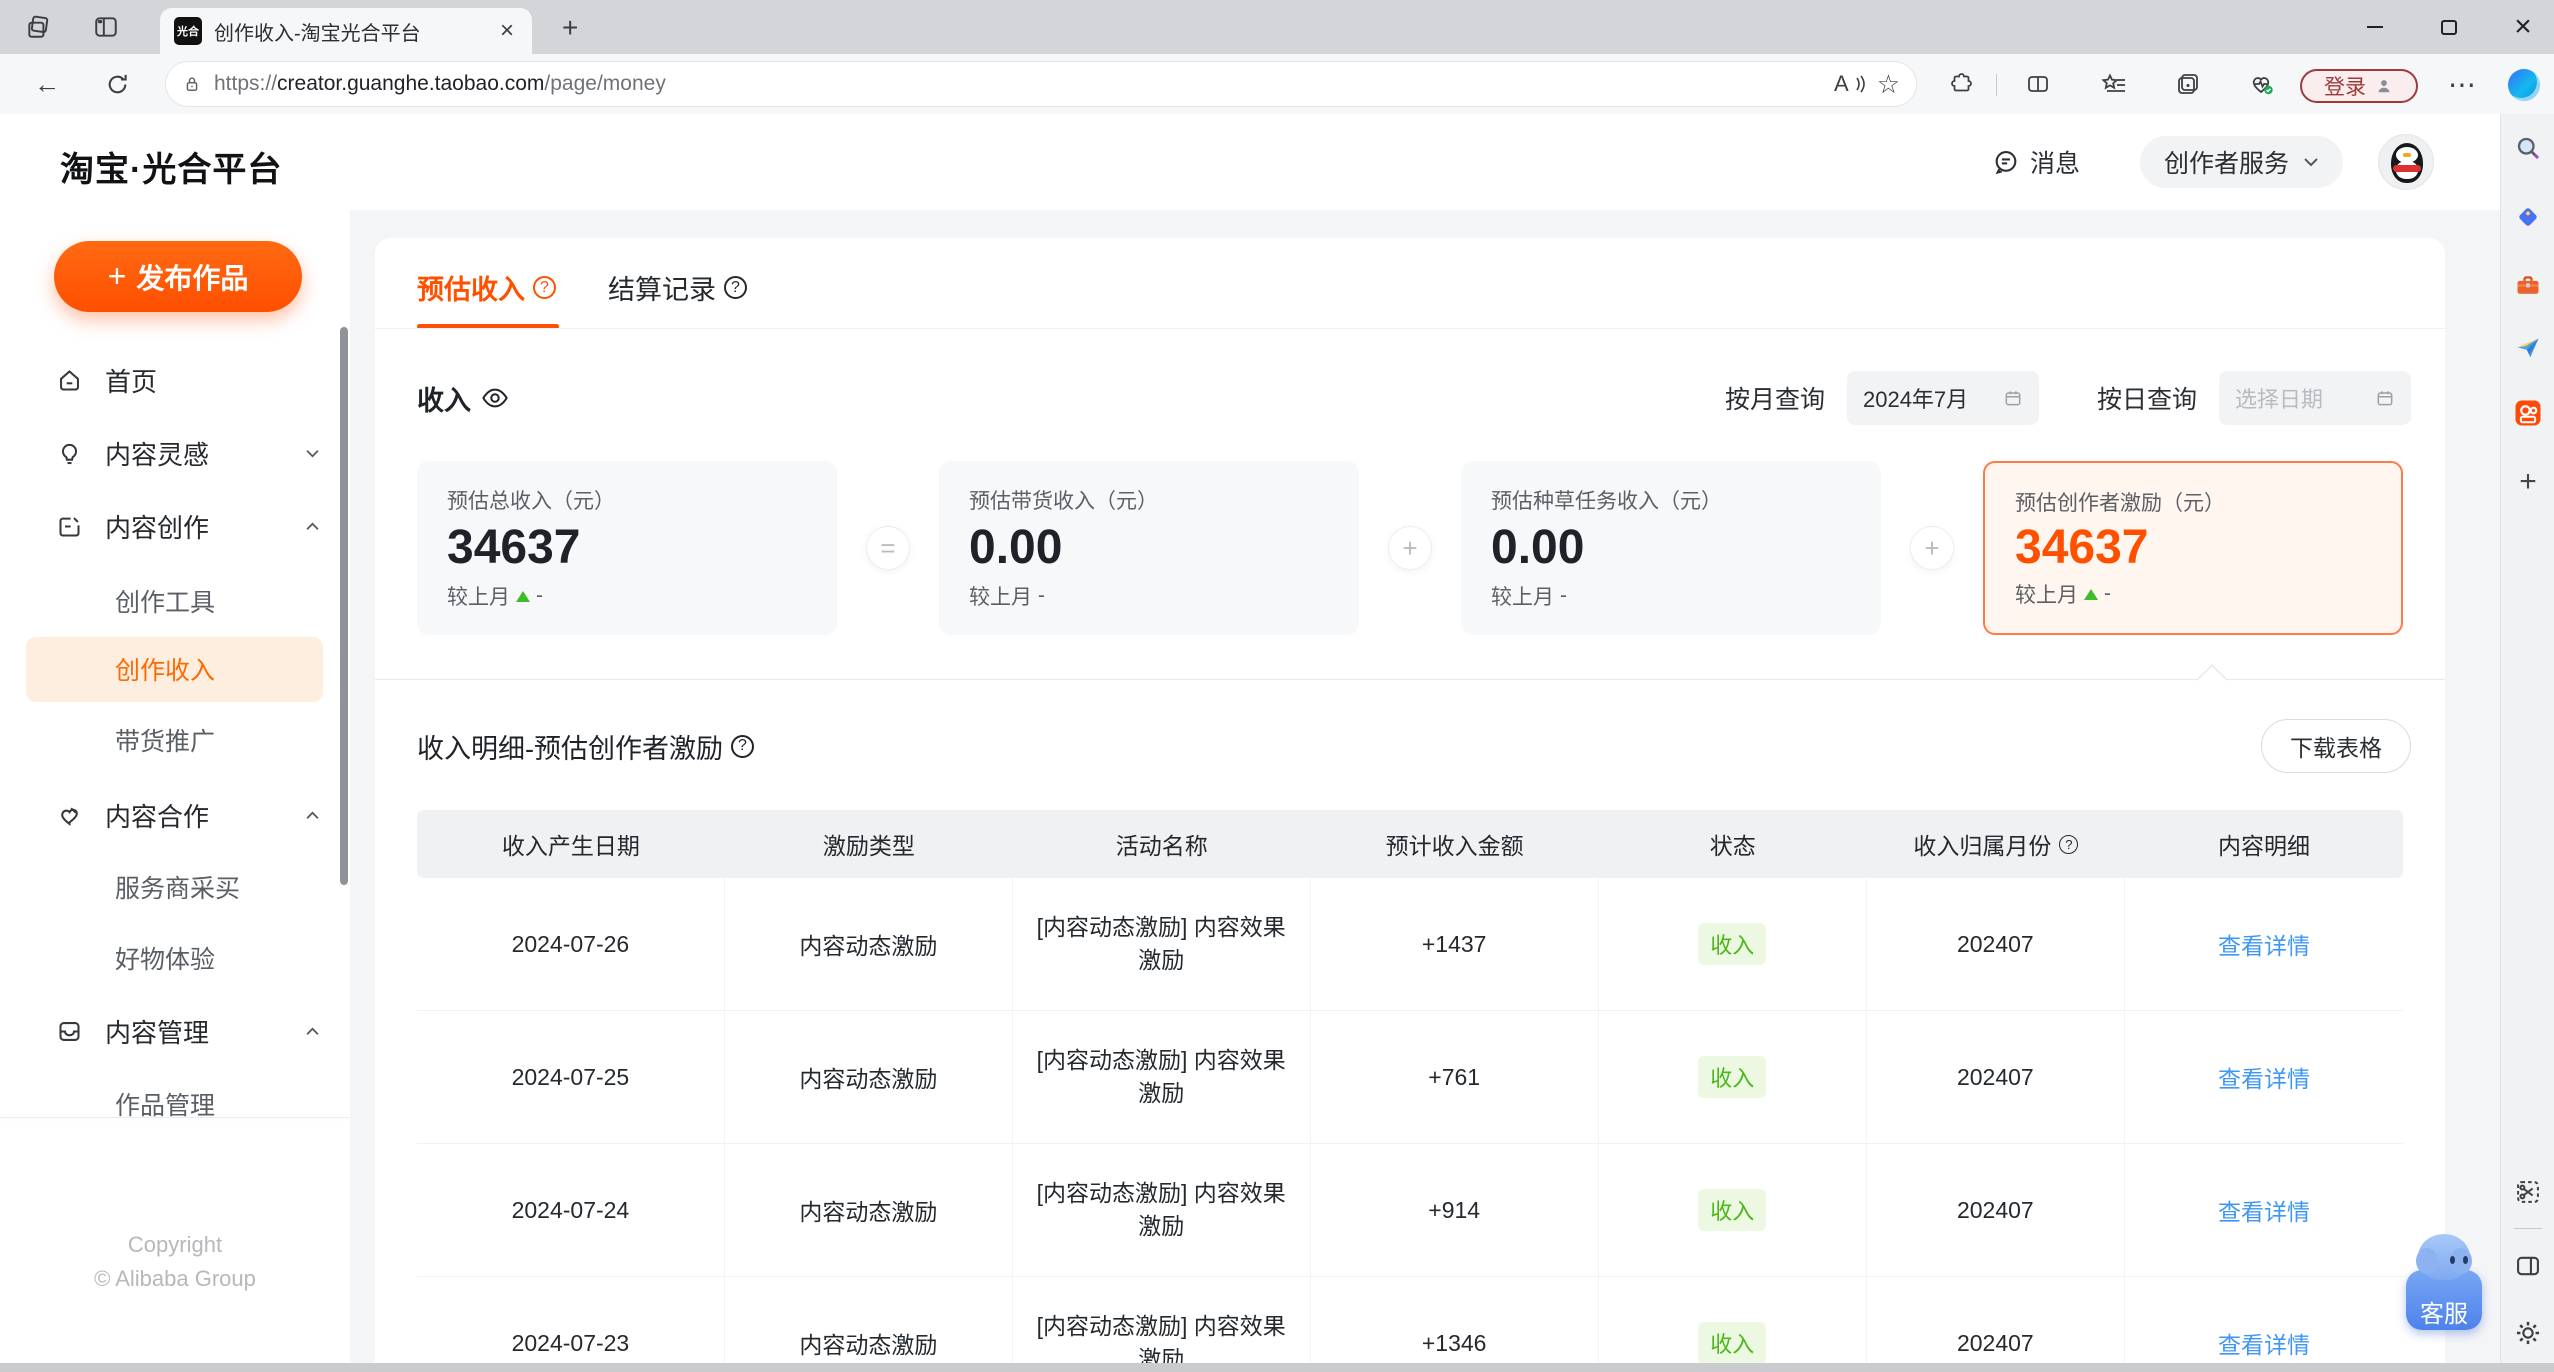 The width and height of the screenshot is (2554, 1372). Describe the element at coordinates (486, 287) in the screenshot. I see `tab-estimated-income: 预估收入 ?` at that location.